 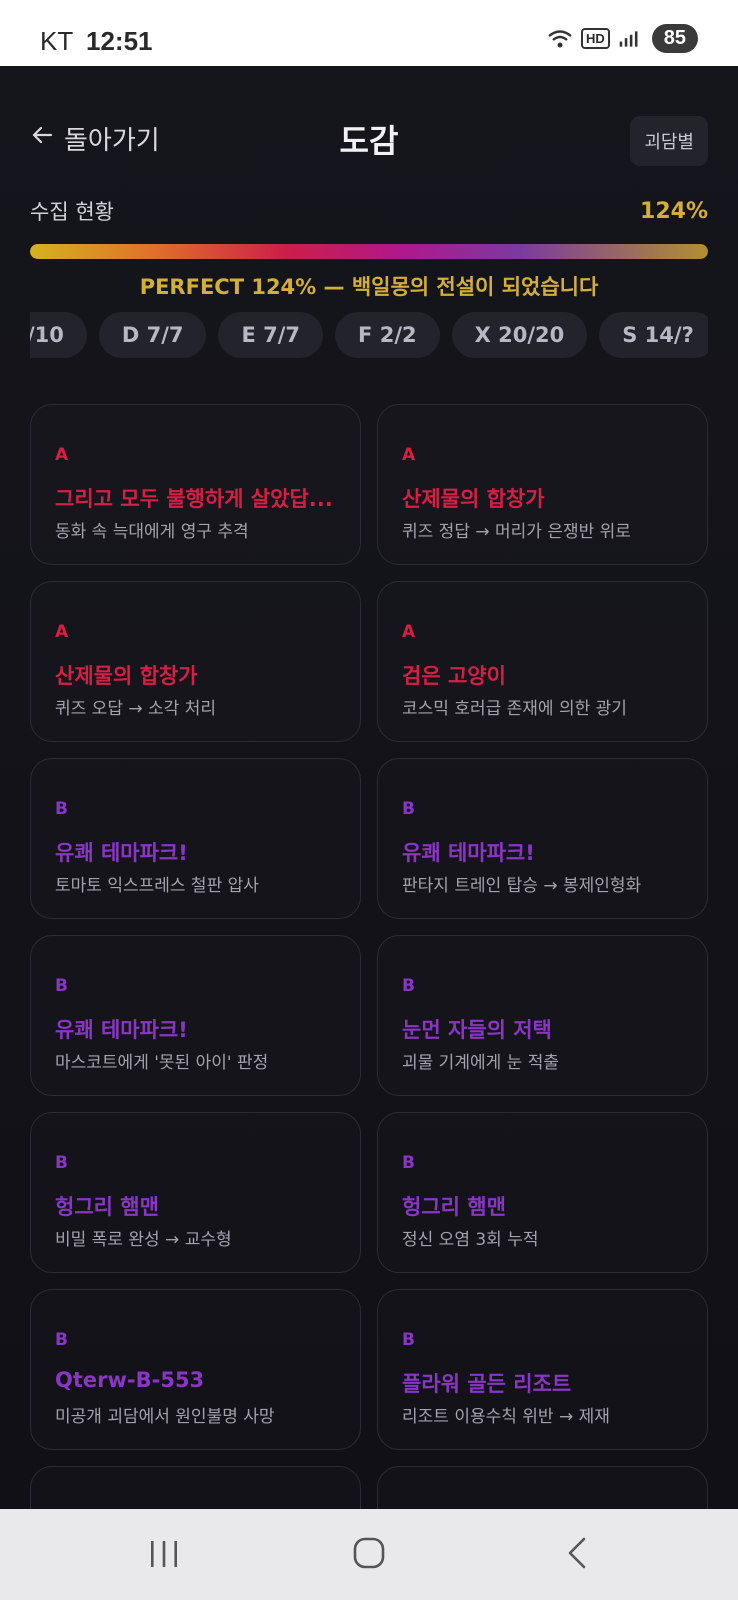 I want to click on status-left: KT 12:51, so click(x=96, y=41).